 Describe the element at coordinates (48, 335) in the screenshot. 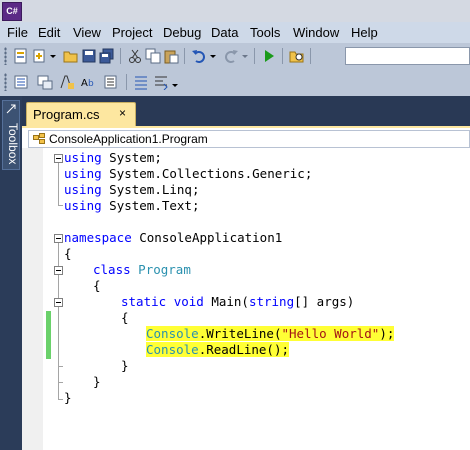

I see `changed-line-marker` at that location.